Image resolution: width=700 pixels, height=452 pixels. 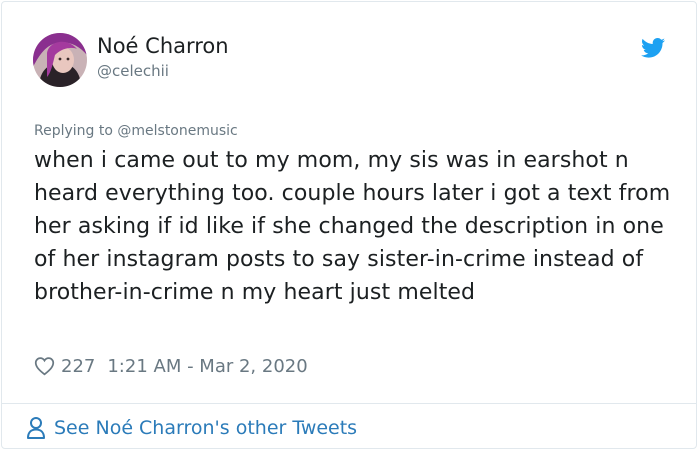 What do you see at coordinates (653, 48) in the screenshot?
I see `twitter-bird-icon` at bounding box center [653, 48].